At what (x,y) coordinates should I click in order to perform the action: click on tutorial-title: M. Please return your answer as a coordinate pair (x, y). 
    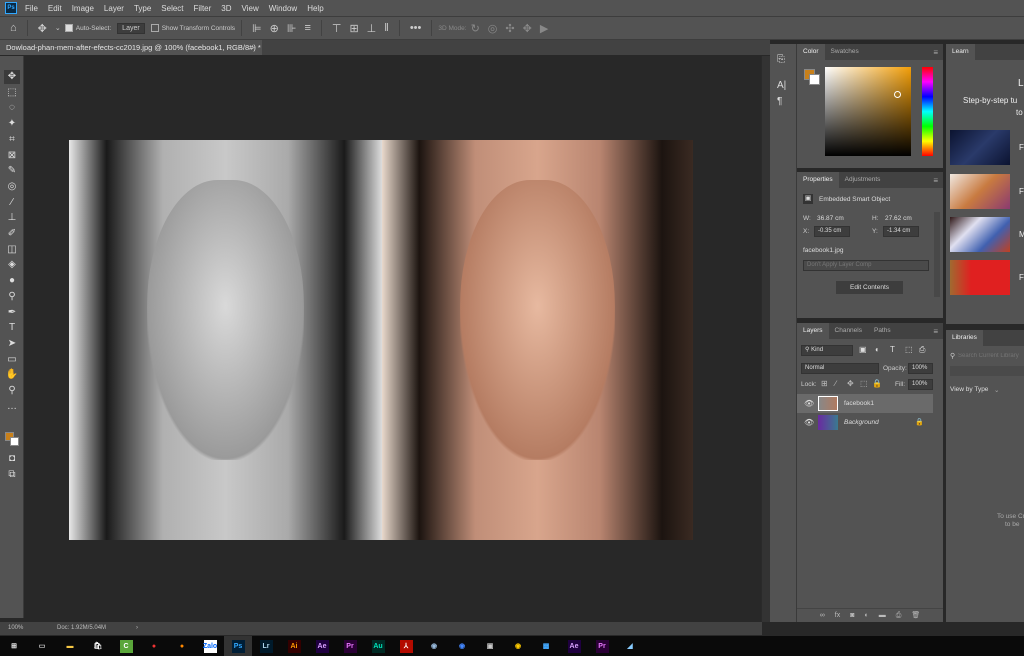
    Looking at the image, I should click on (1021, 234).